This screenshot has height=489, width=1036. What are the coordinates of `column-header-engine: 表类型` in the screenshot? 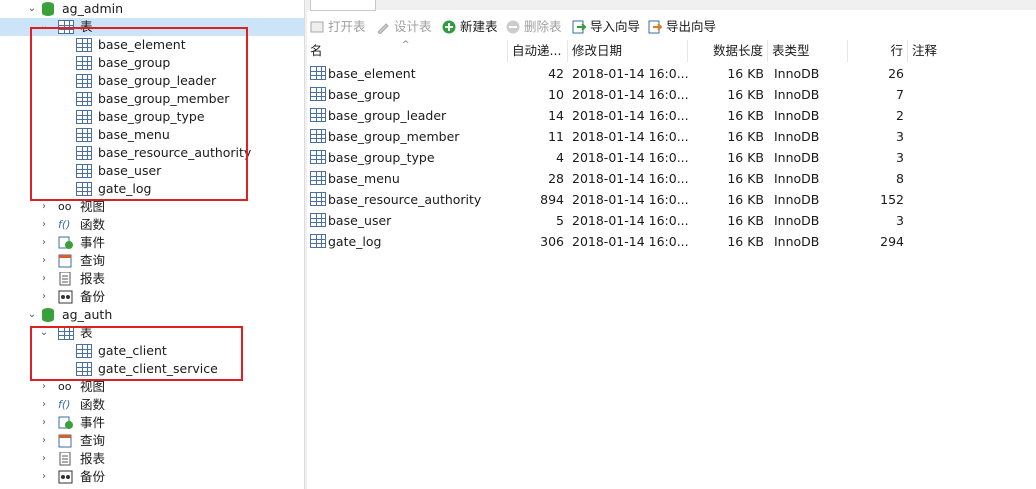 It's located at (808, 51).